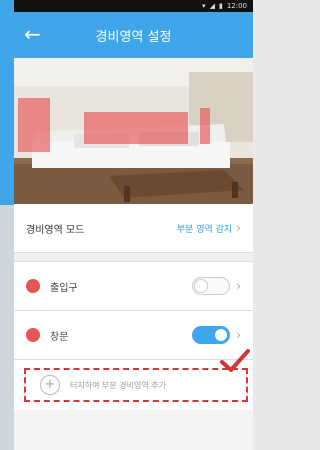 This screenshot has width=320, height=450. Describe the element at coordinates (204, 229) in the screenshot. I see `mode-value: 부분 영역 감지` at that location.